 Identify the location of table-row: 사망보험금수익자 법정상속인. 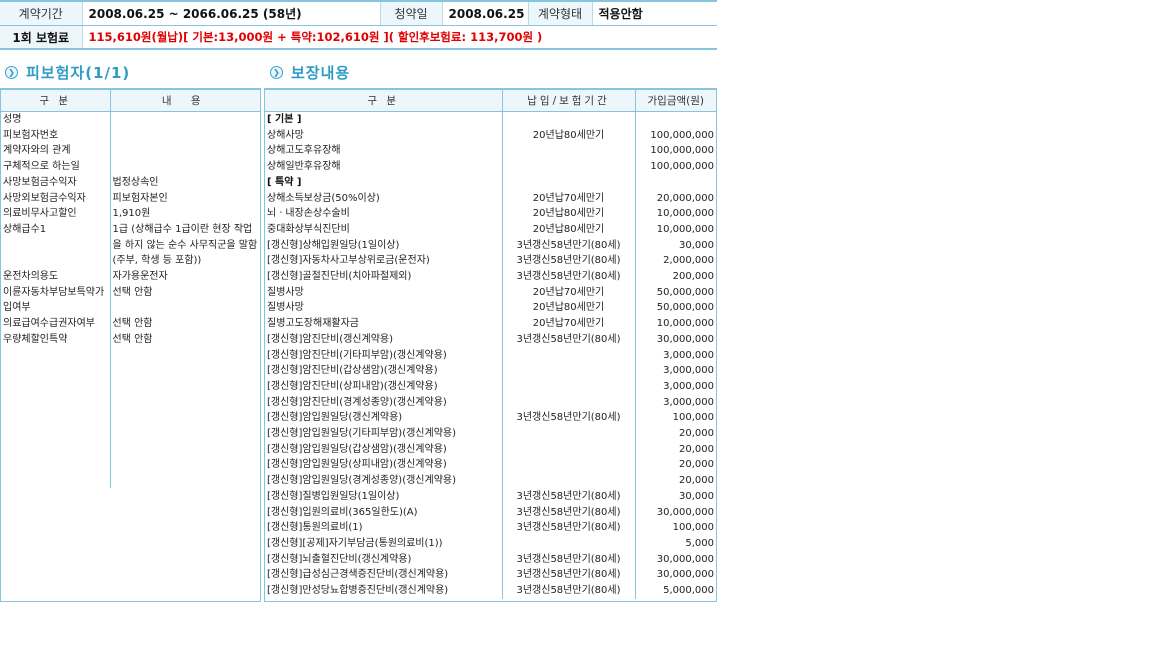
(130, 182).